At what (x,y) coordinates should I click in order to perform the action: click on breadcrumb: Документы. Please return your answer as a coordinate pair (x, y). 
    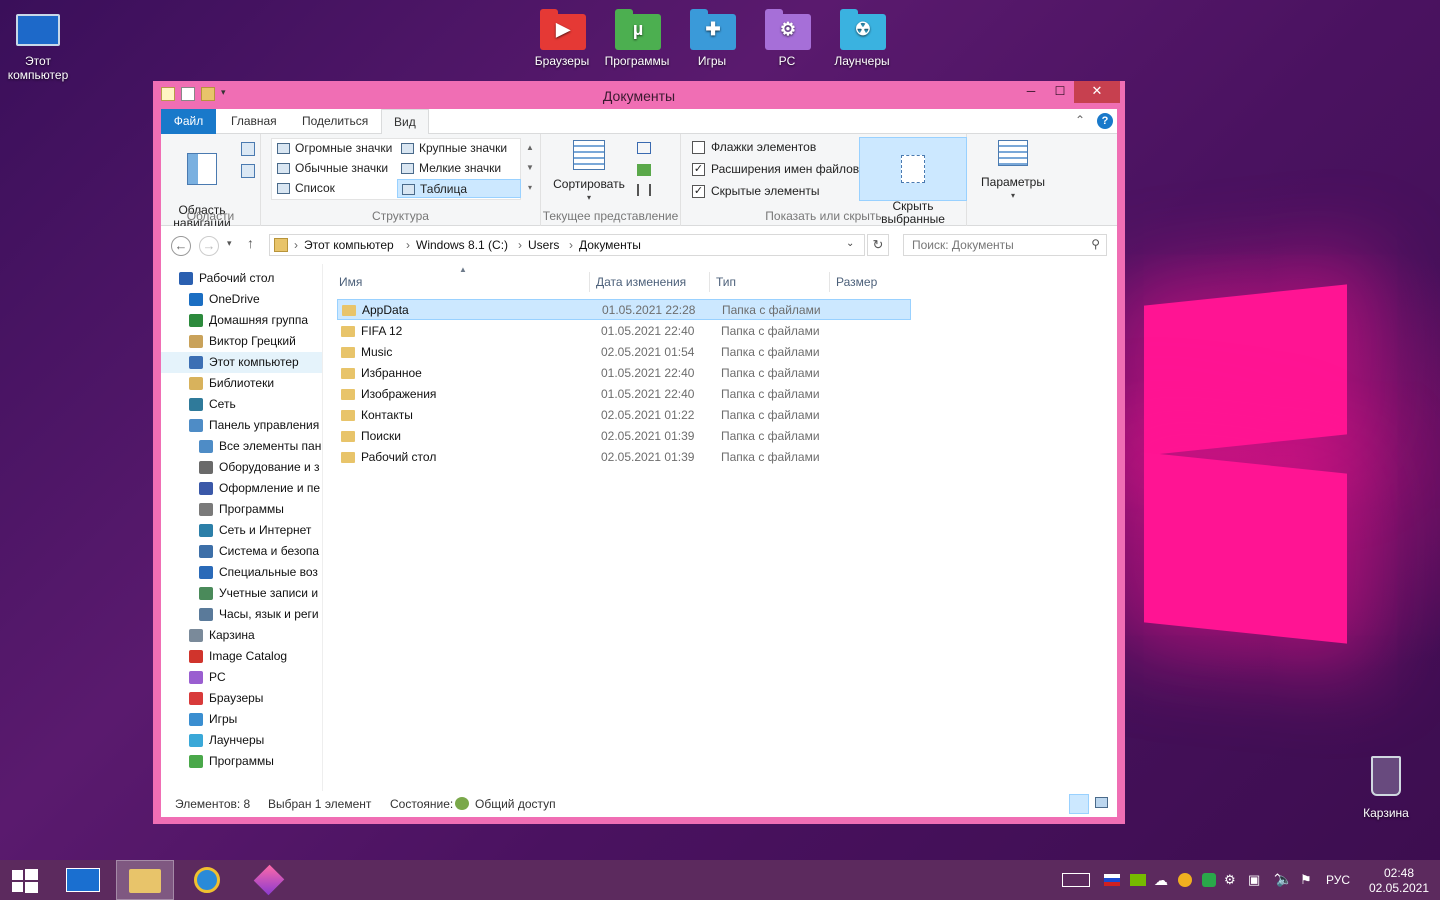
    Looking at the image, I should click on (610, 245).